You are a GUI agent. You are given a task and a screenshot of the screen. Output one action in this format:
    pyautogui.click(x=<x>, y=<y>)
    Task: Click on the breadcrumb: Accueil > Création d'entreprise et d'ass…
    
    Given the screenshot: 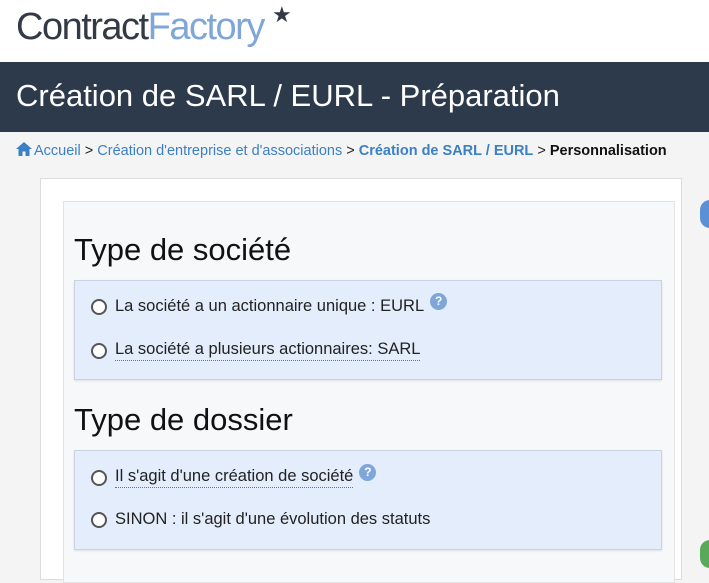 What is the action you would take?
    pyautogui.click(x=341, y=150)
    